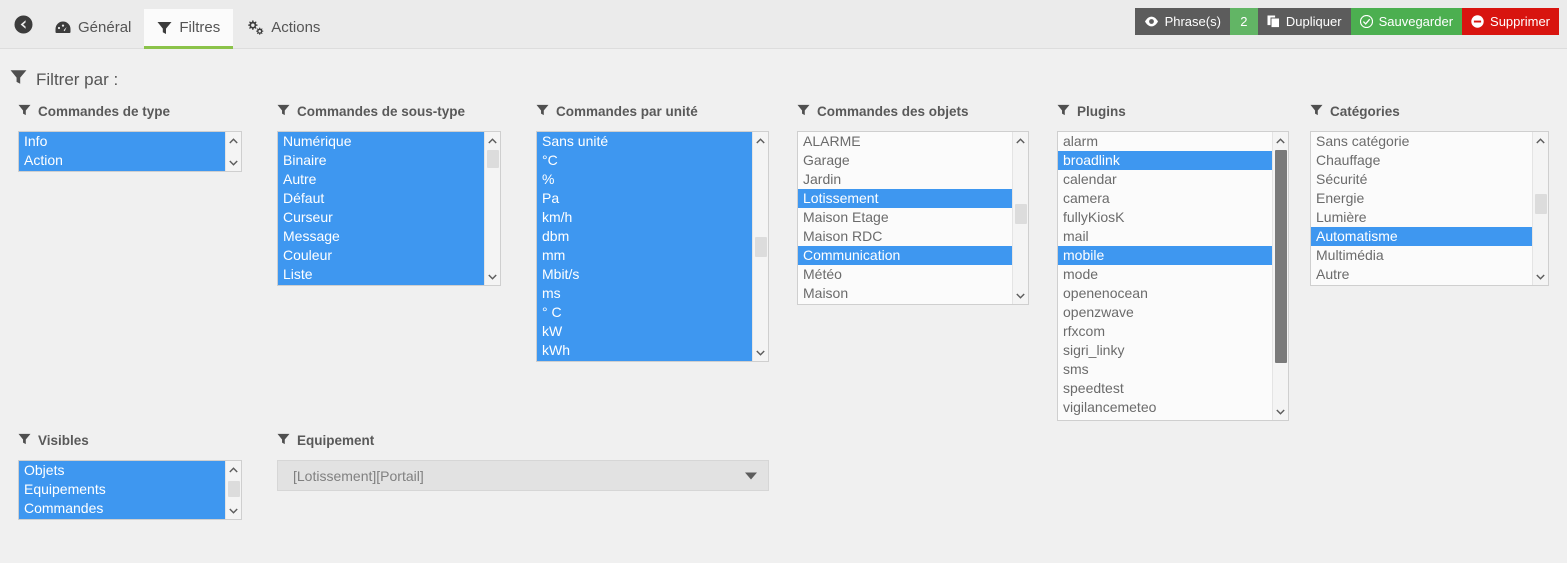  Describe the element at coordinates (652, 312) in the screenshot. I see `list-item: ° C` at that location.